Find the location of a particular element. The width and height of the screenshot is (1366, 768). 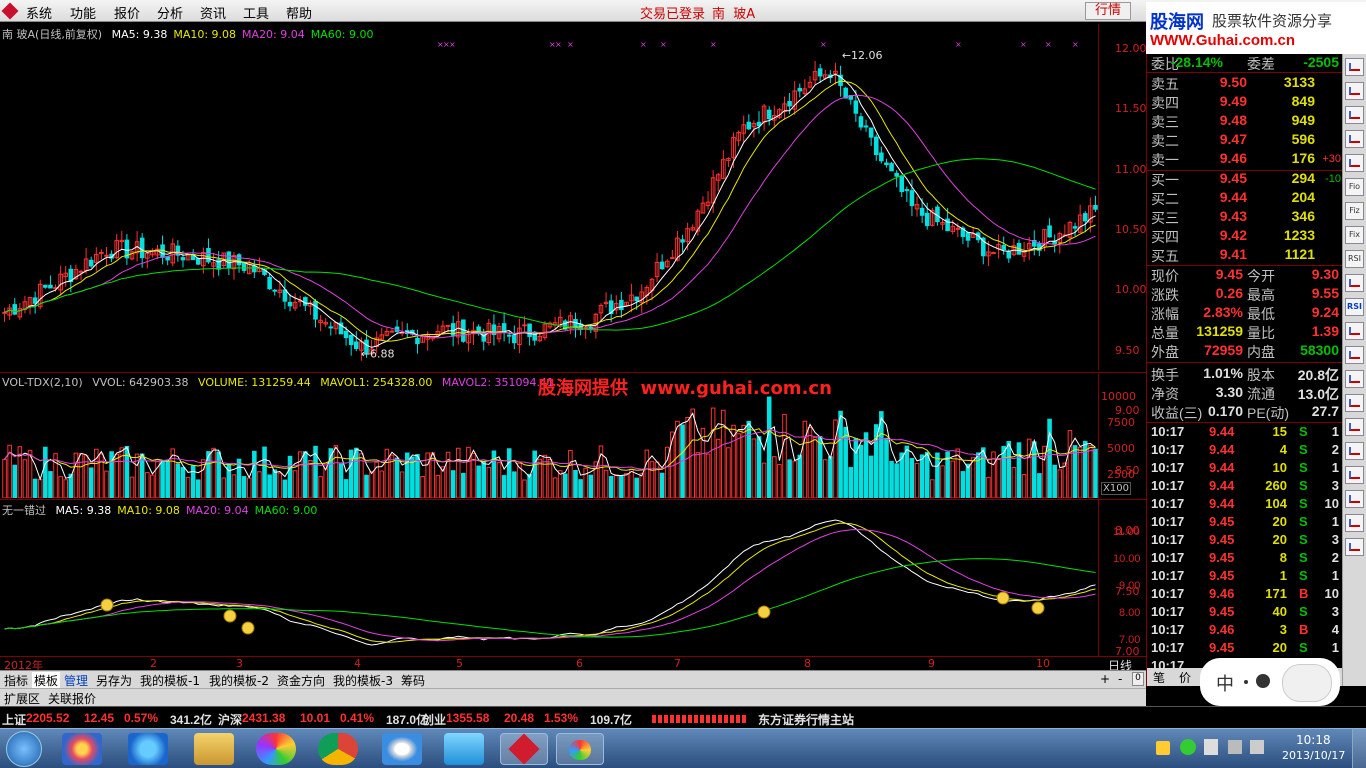

index-name: 沪深 is located at coordinates (230, 720).